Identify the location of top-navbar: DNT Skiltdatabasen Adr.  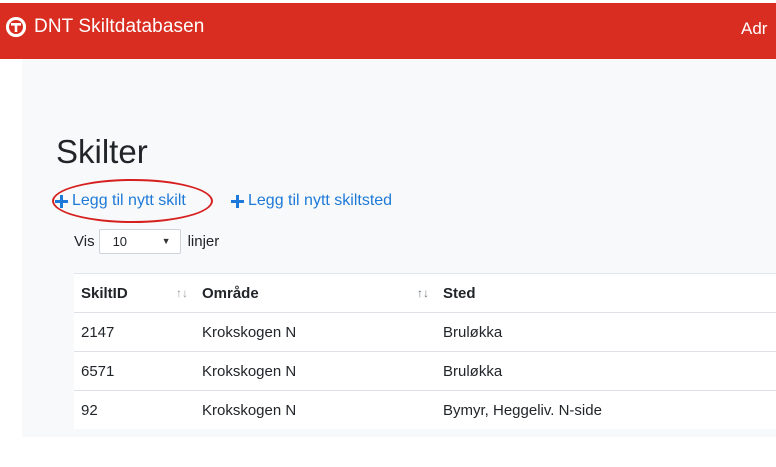
(388, 29).